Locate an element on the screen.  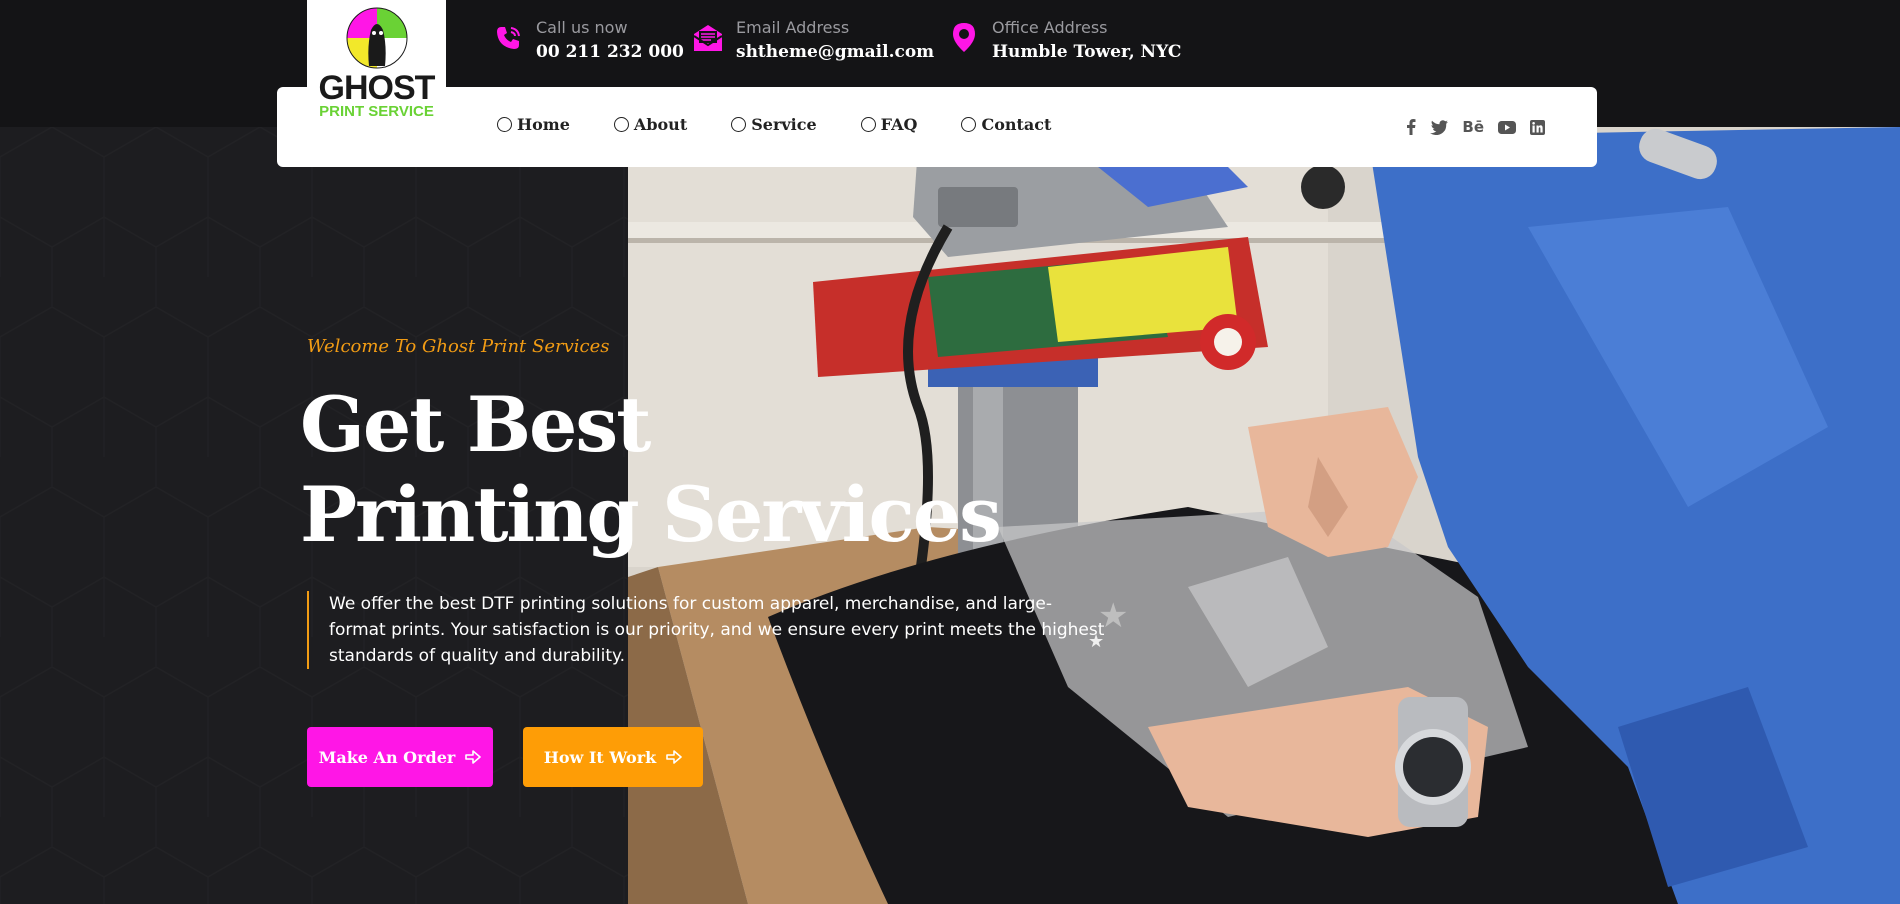
contact-address: Office Address Humble Tower, NYC is located at coordinates (1063, 41).